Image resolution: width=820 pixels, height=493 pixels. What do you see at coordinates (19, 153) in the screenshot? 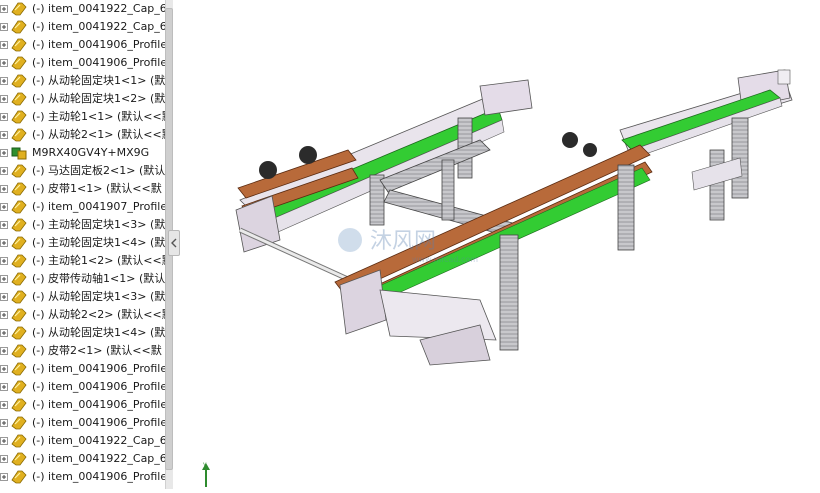
I see `subassembly-icon` at bounding box center [19, 153].